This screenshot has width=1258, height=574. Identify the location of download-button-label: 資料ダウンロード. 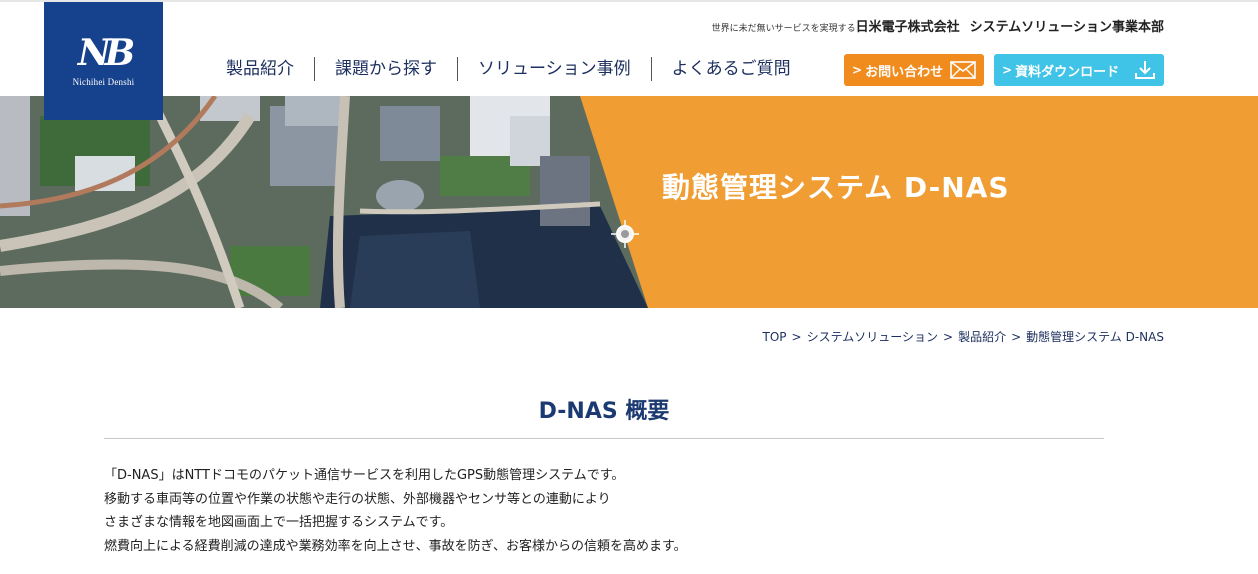
(1067, 72).